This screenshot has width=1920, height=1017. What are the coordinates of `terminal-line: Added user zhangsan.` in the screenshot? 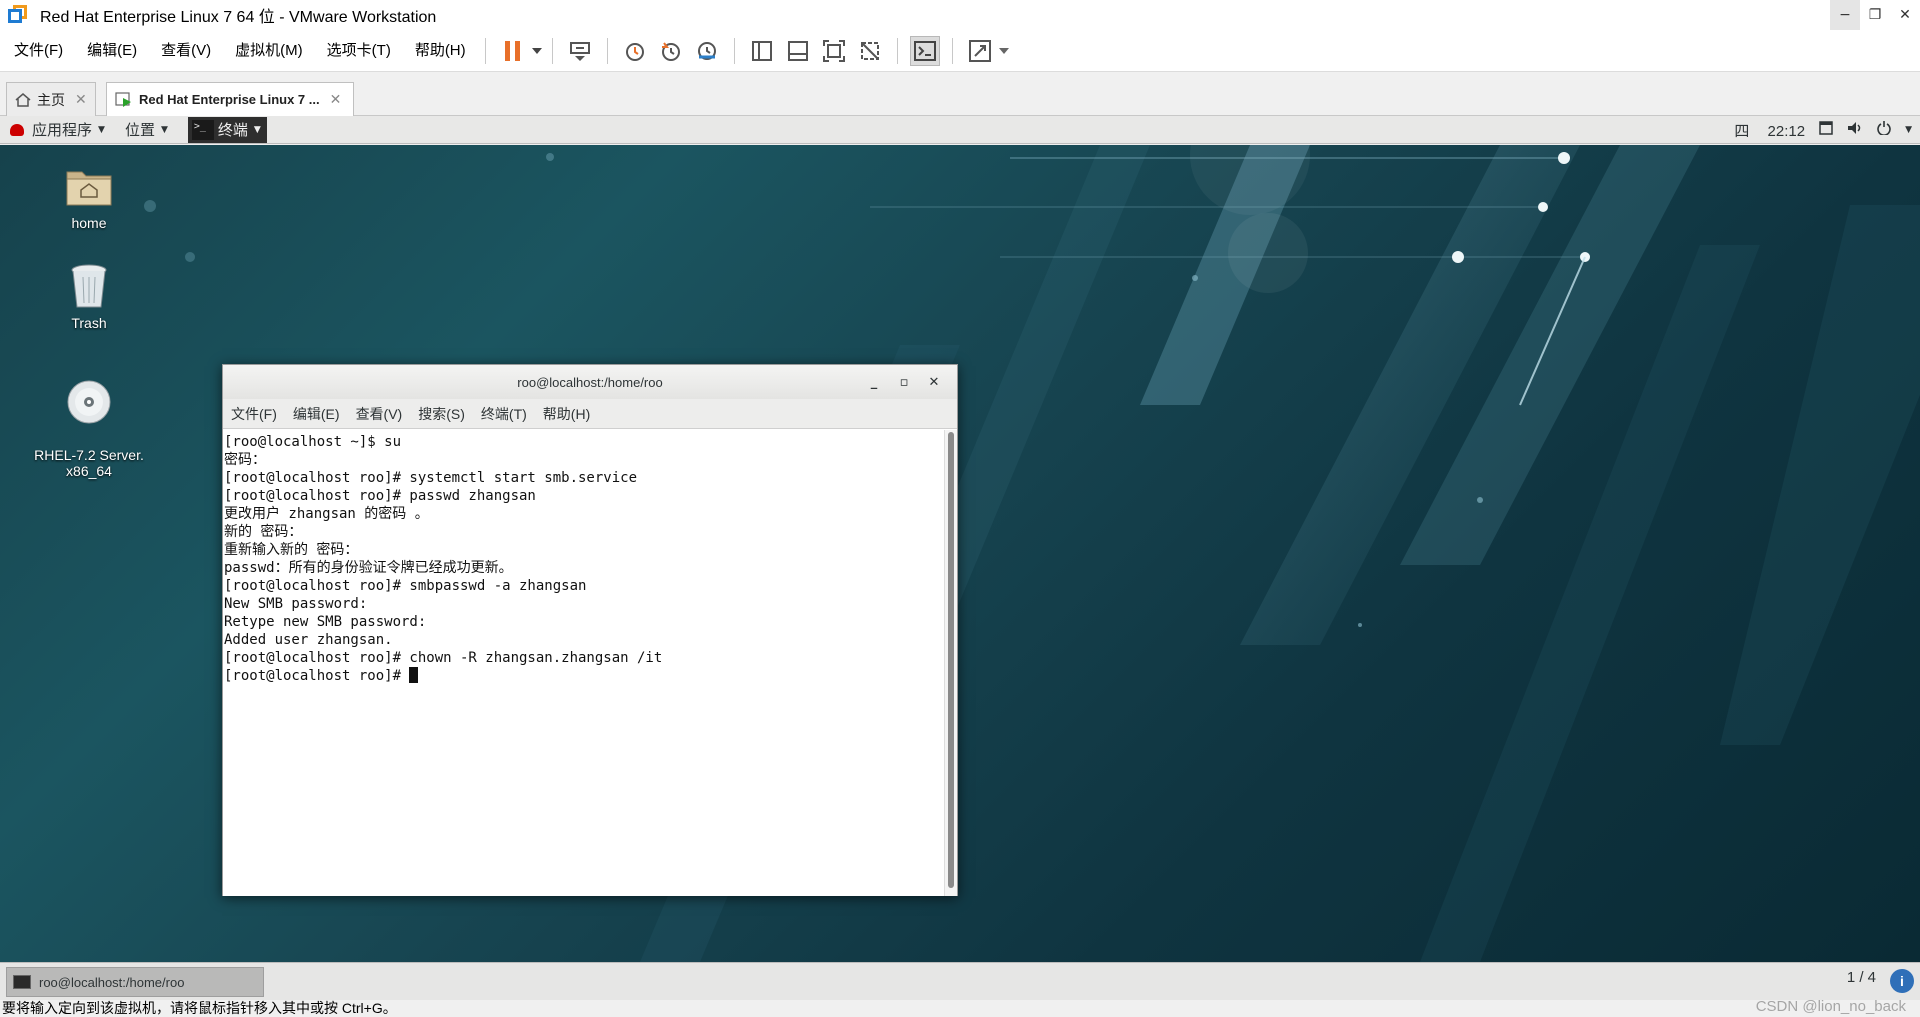 It's located at (308, 640).